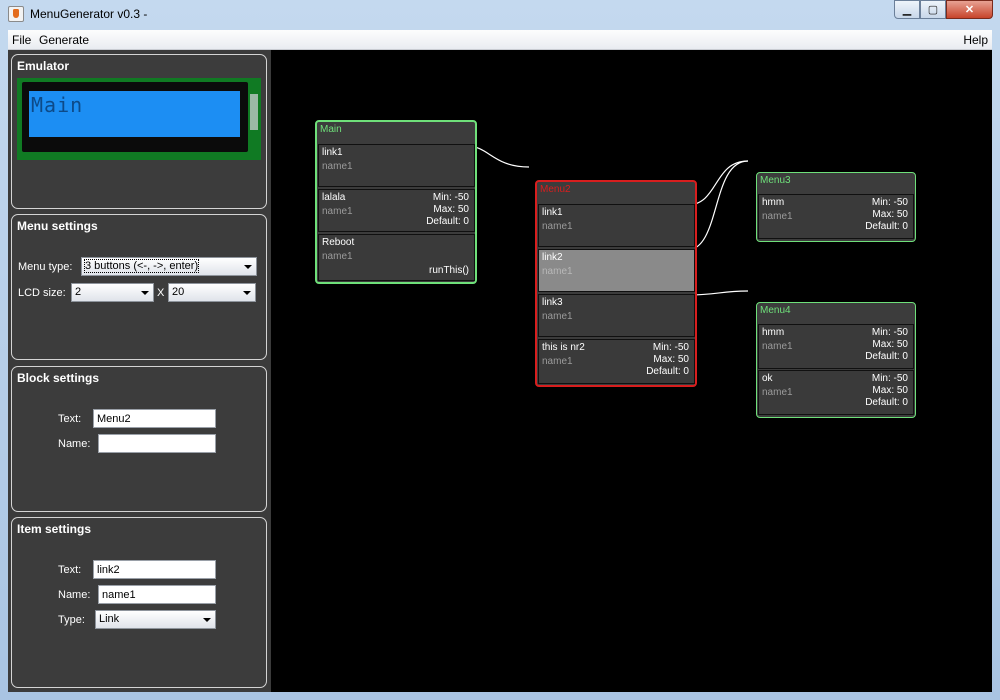 The width and height of the screenshot is (1000, 700). Describe the element at coordinates (43, 66) in the screenshot. I see `emulator-title: Emulator` at that location.